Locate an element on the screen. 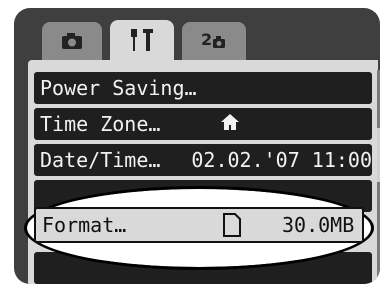 Image resolution: width=390 pixels, height=292 pixels. tab-shooting is located at coordinates (72, 41).